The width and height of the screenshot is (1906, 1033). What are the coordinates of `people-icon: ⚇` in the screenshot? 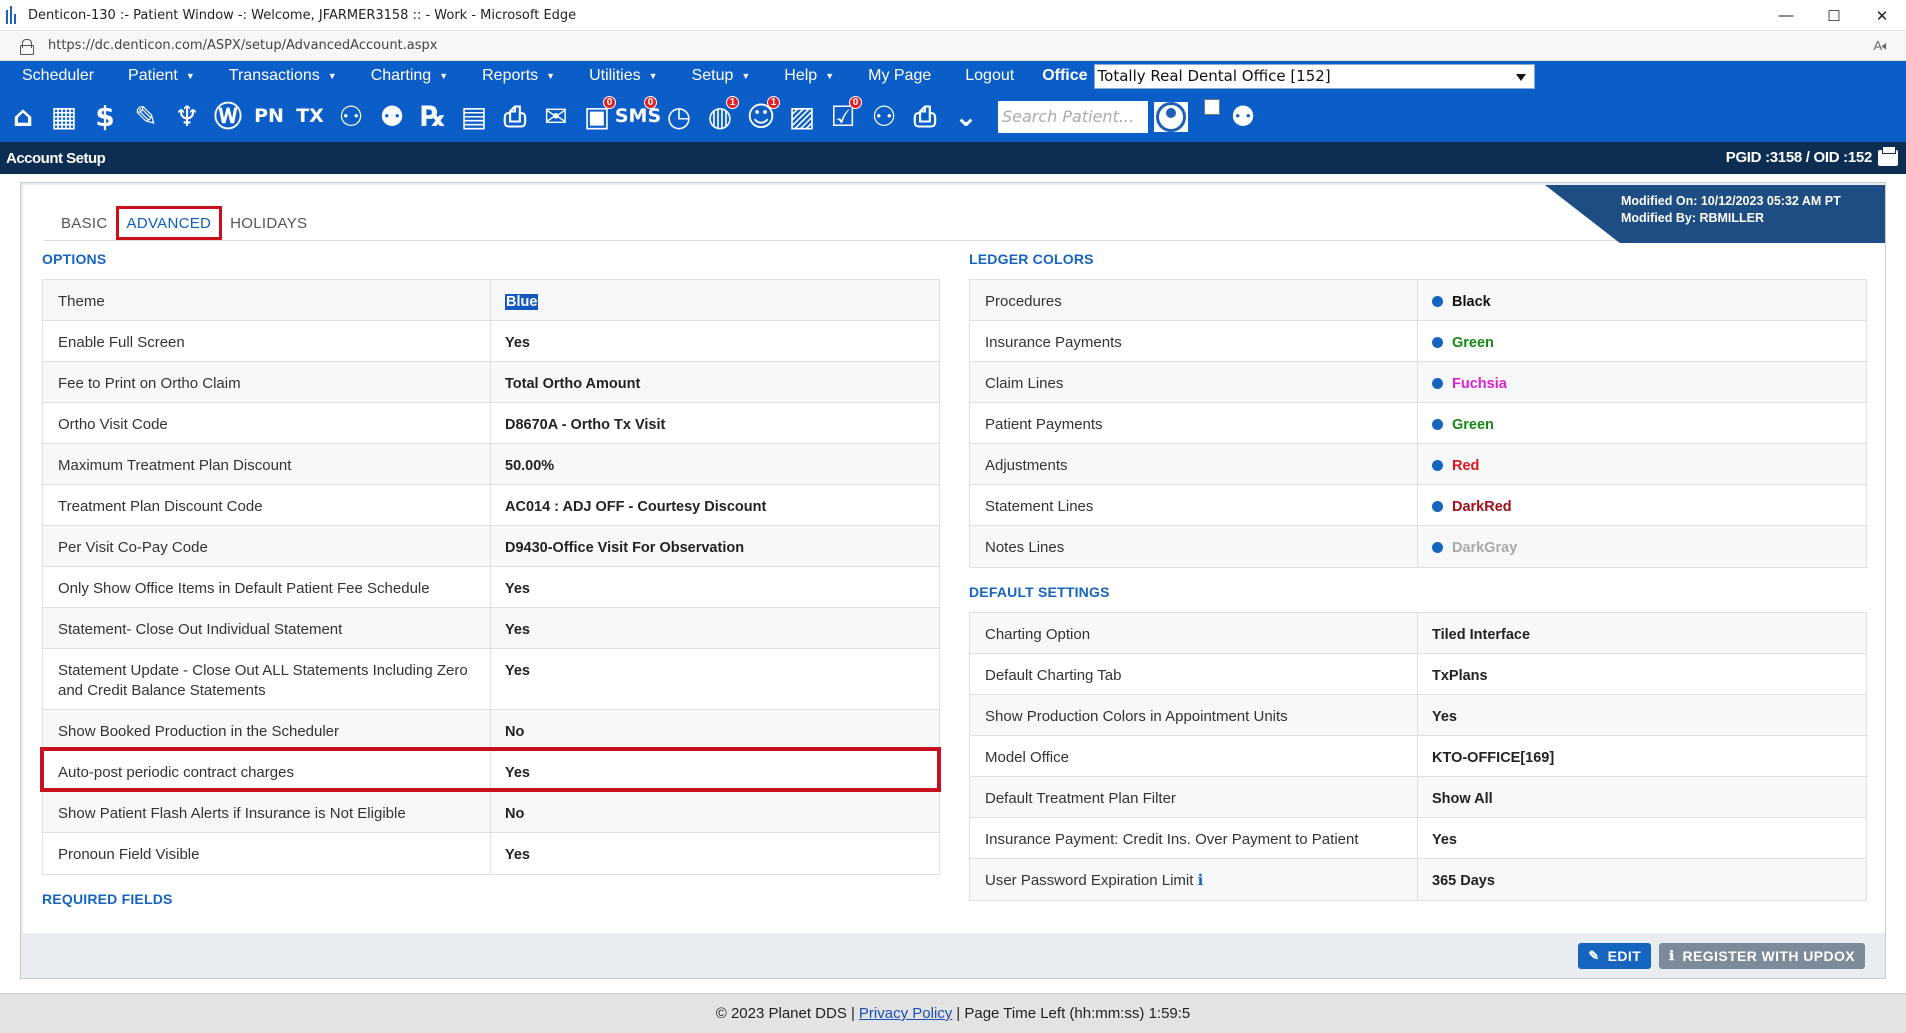 It's located at (884, 117).